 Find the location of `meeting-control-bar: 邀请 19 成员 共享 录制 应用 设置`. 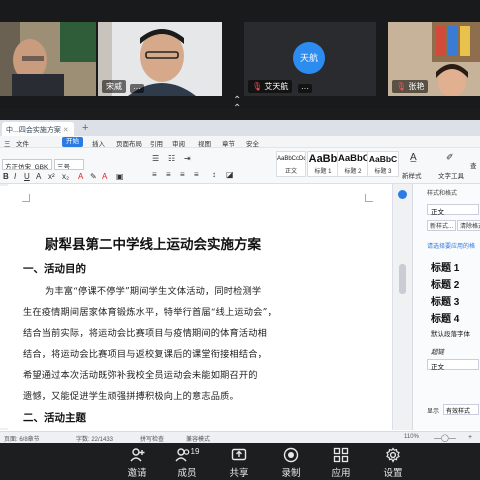

meeting-control-bar: 邀请 19 成员 共享 录制 应用 设置 is located at coordinates (240, 461).